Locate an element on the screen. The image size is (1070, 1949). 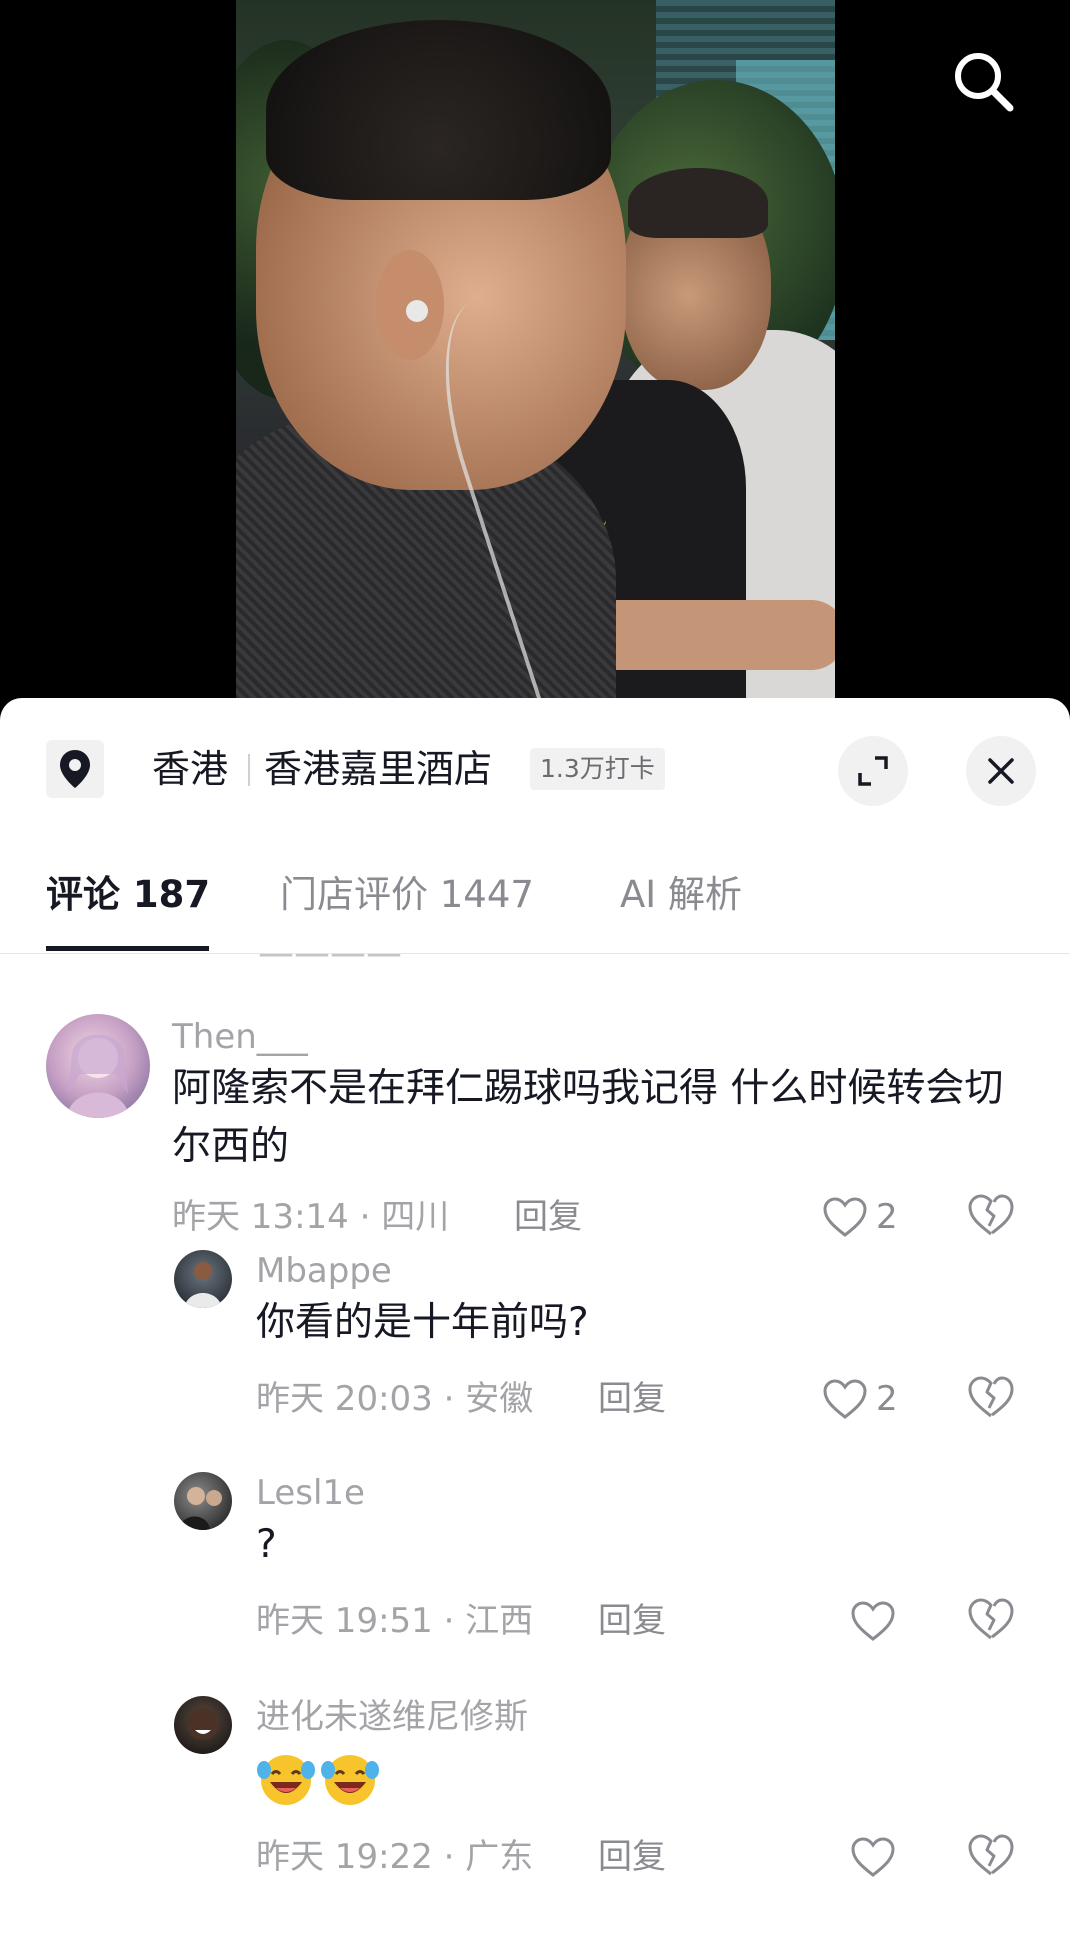
comment-username: 进化未遂维尼修斯 is located at coordinates (392, 1717).